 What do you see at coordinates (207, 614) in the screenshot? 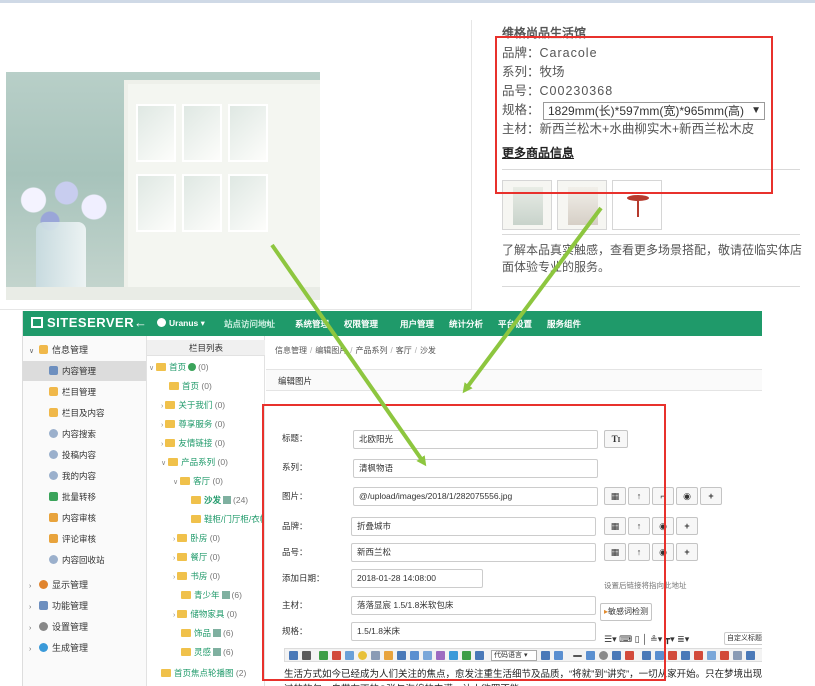
I see `tree-node-label: 储物家具` at bounding box center [207, 614].